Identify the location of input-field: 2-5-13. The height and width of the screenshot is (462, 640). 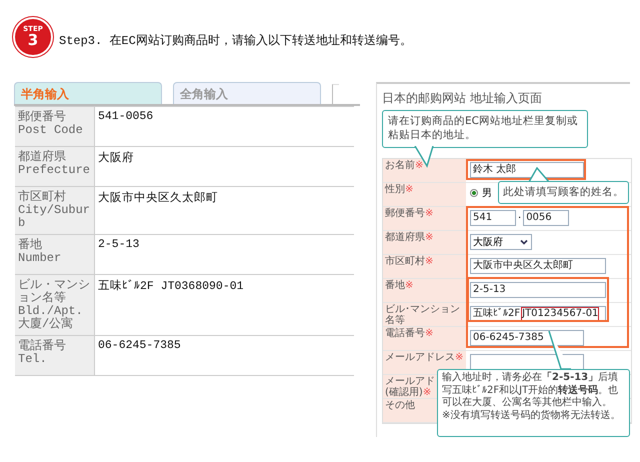
(538, 290).